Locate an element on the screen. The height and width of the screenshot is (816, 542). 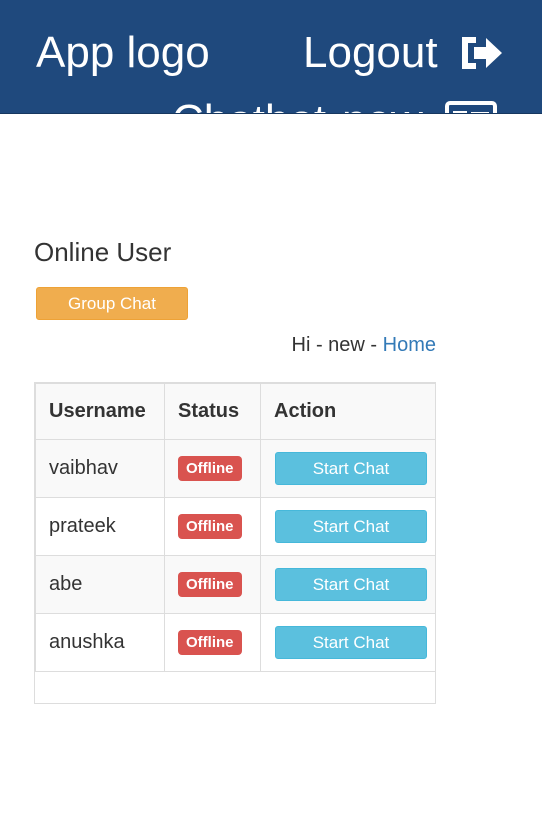
column-header-status: Status is located at coordinates (212, 411).